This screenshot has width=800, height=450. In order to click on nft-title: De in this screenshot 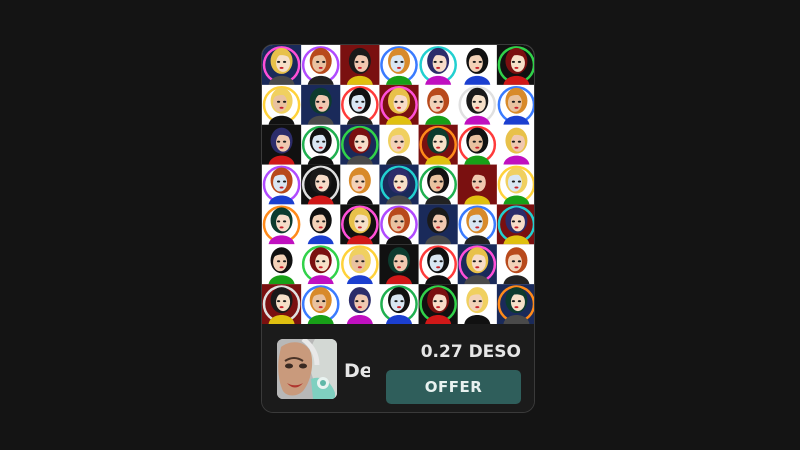, I will do `click(357, 371)`.